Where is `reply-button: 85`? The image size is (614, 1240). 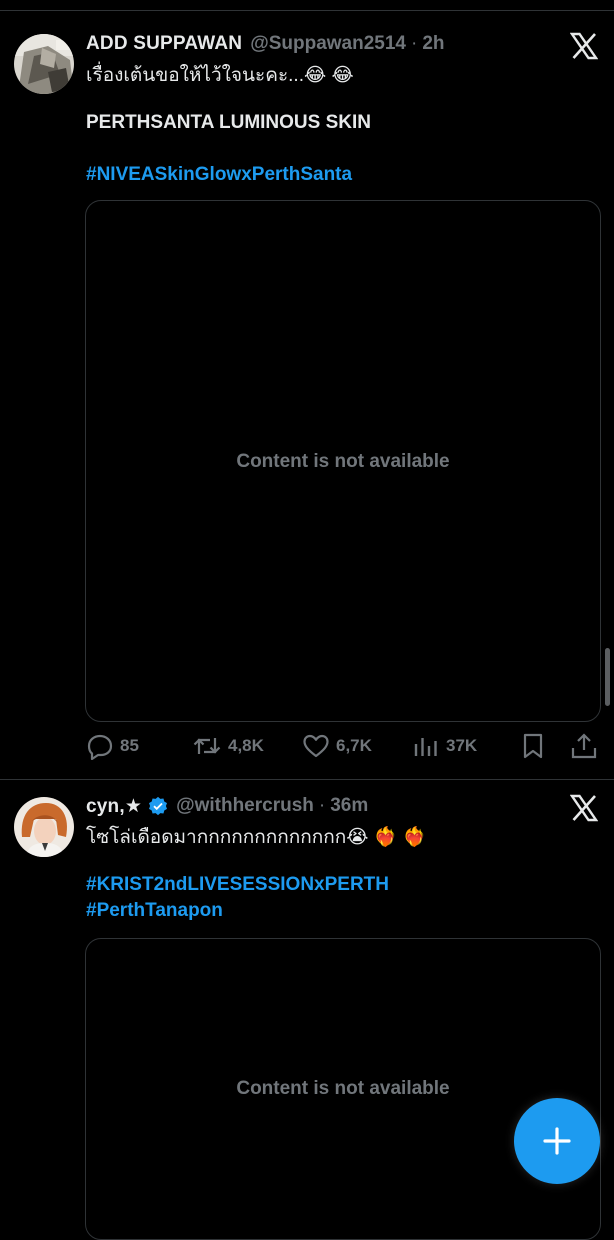
reply-button: 85 is located at coordinates (112, 746).